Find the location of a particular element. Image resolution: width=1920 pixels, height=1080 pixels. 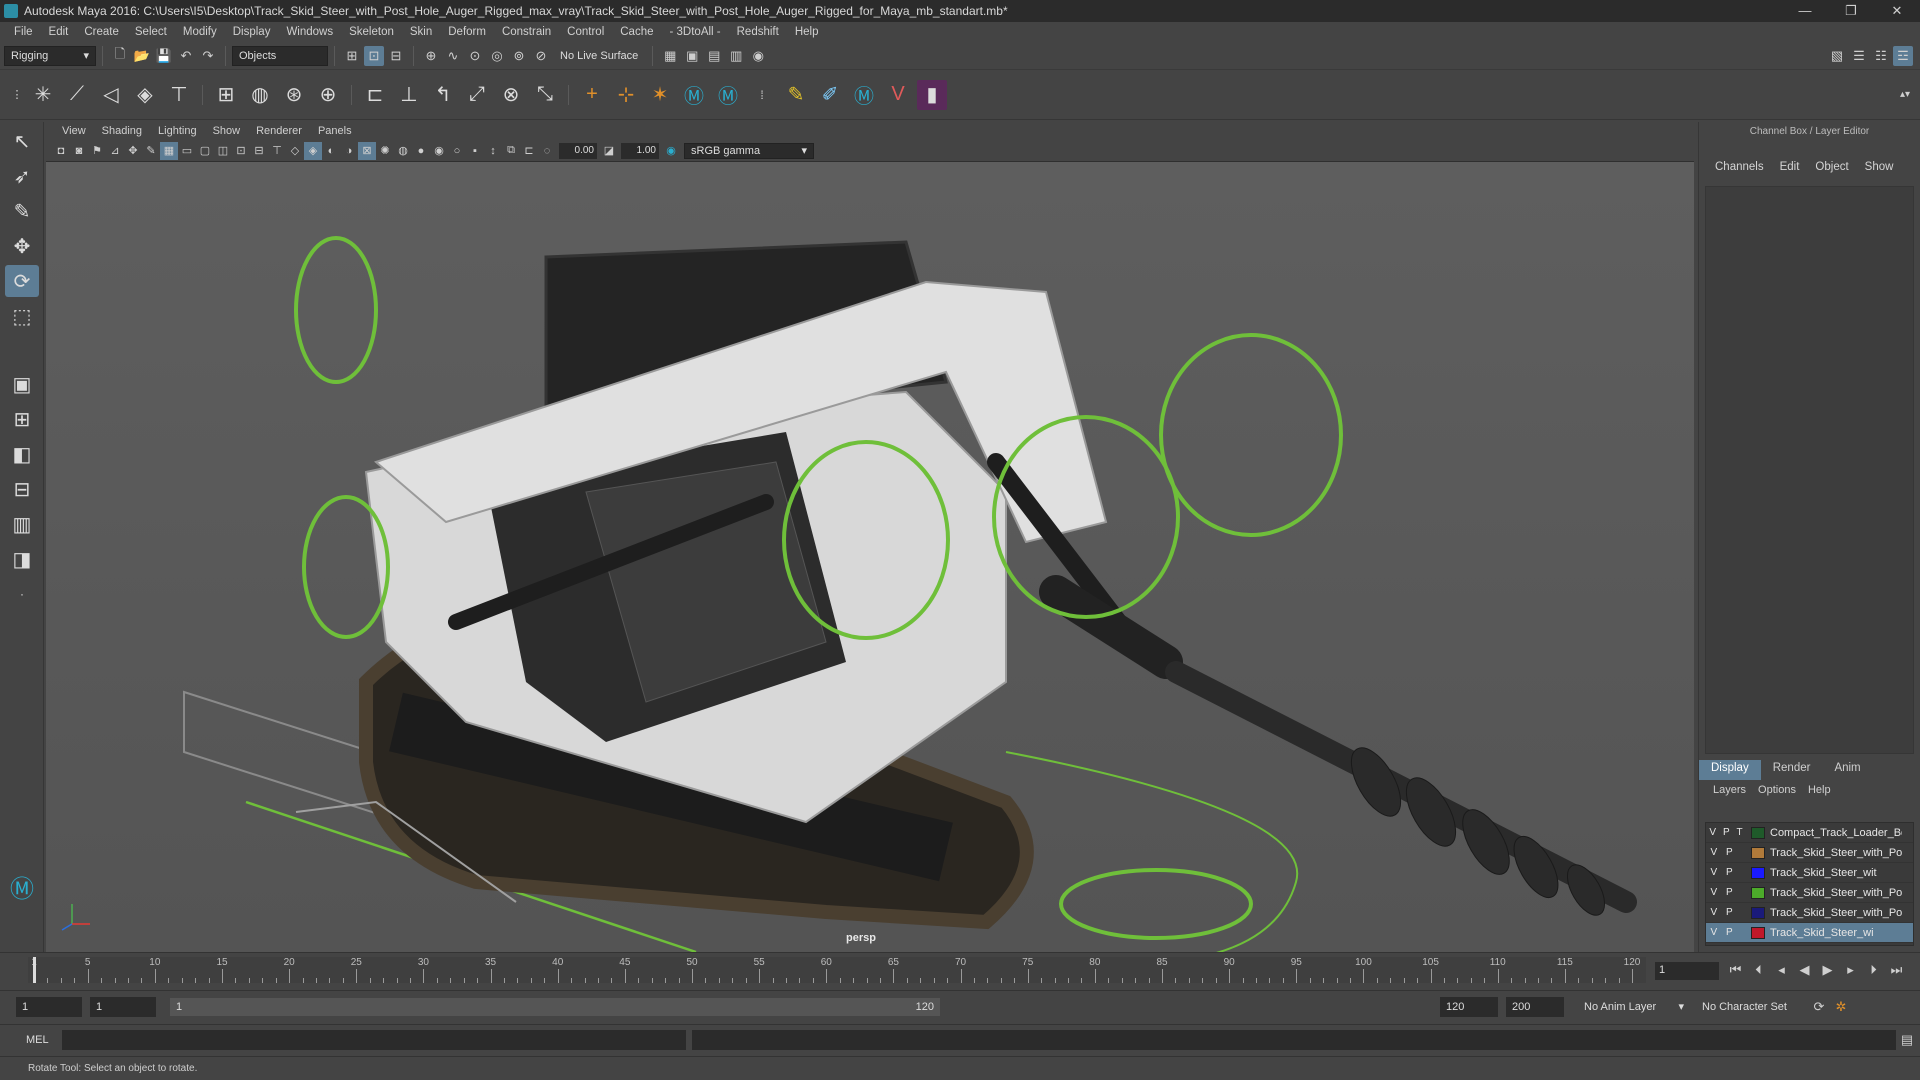

pose-editor-icon: ▮ is located at coordinates (932, 94).